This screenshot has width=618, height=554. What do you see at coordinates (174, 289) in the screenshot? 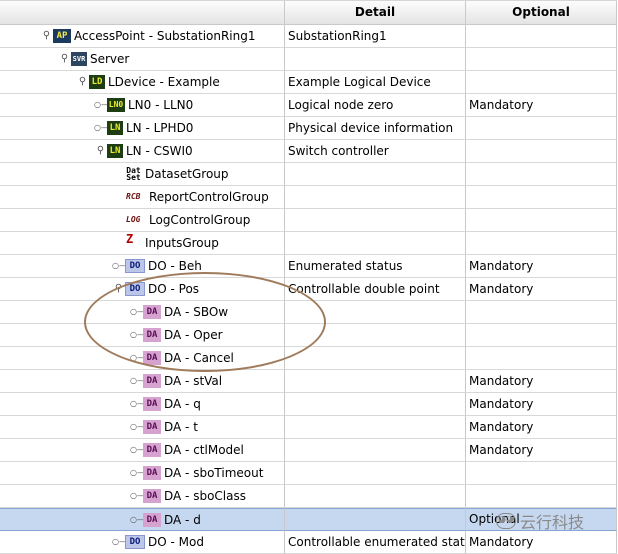
I see `tree-node-label: DO - Pos` at bounding box center [174, 289].